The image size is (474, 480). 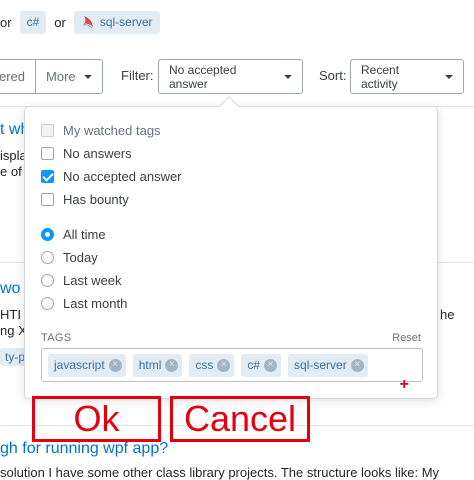 I want to click on tag-sql-server: sql-server, so click(x=116, y=22).